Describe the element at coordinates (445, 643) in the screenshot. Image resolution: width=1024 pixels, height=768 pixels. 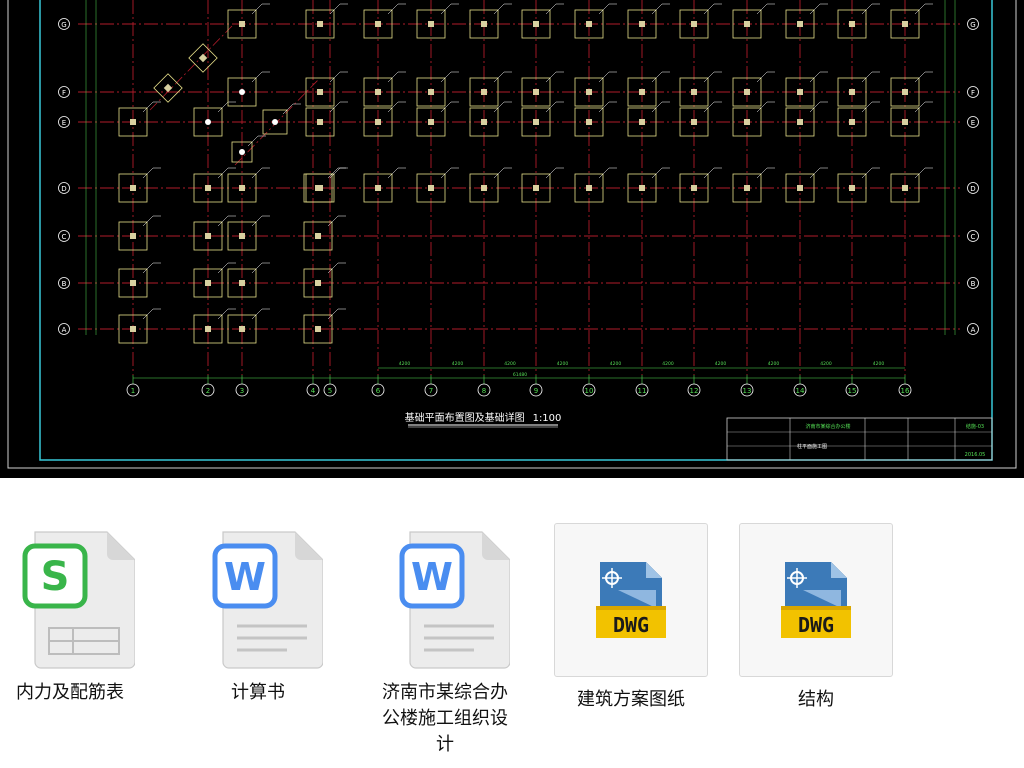
I see `file-item-construction-design: W 济南市某综合办 公楼施工组织设计` at that location.